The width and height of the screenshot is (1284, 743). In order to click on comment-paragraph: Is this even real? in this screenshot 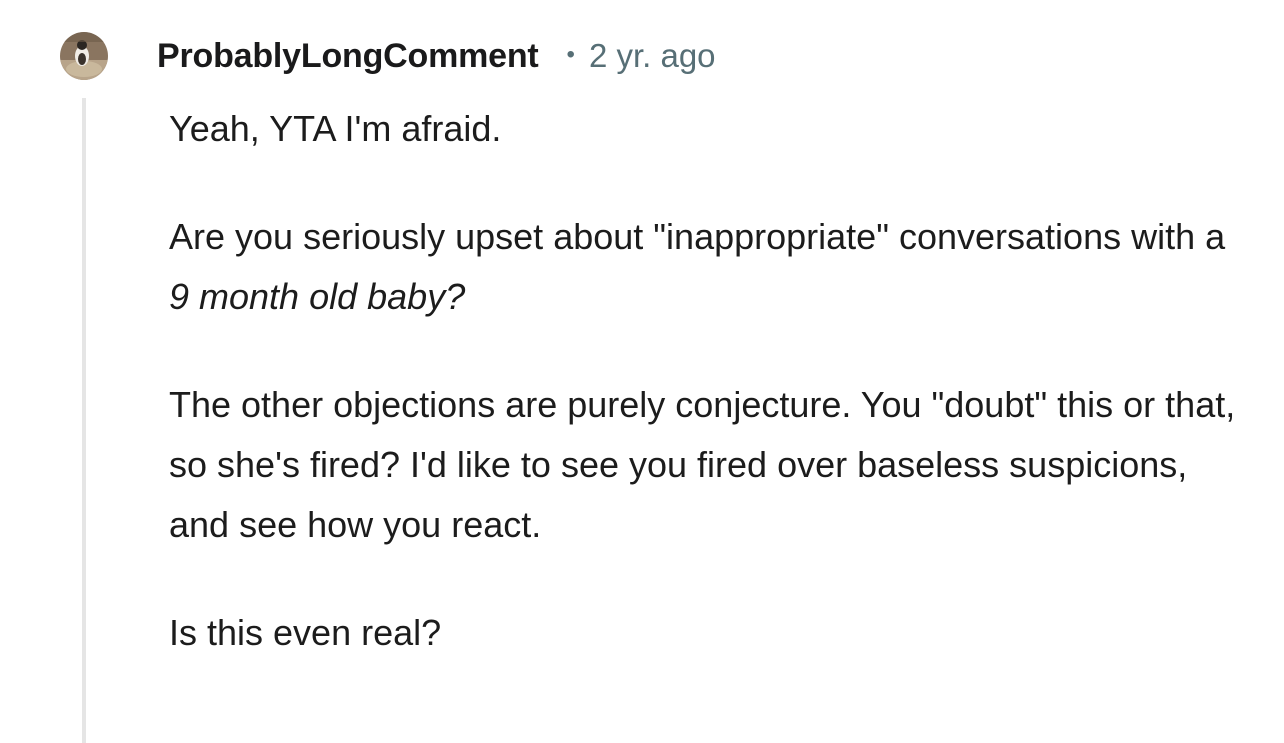, I will do `click(305, 632)`.